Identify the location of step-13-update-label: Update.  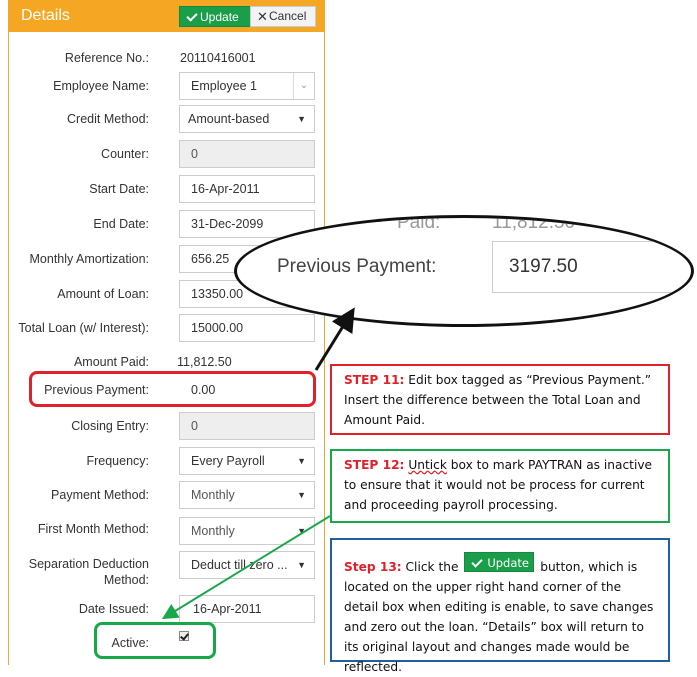
(508, 563).